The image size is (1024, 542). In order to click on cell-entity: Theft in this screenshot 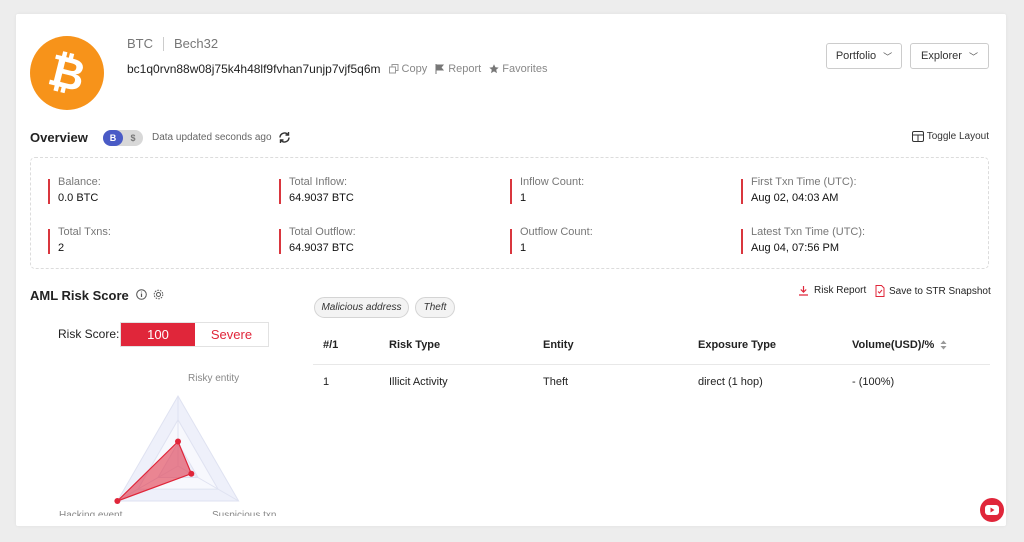, I will do `click(556, 382)`.